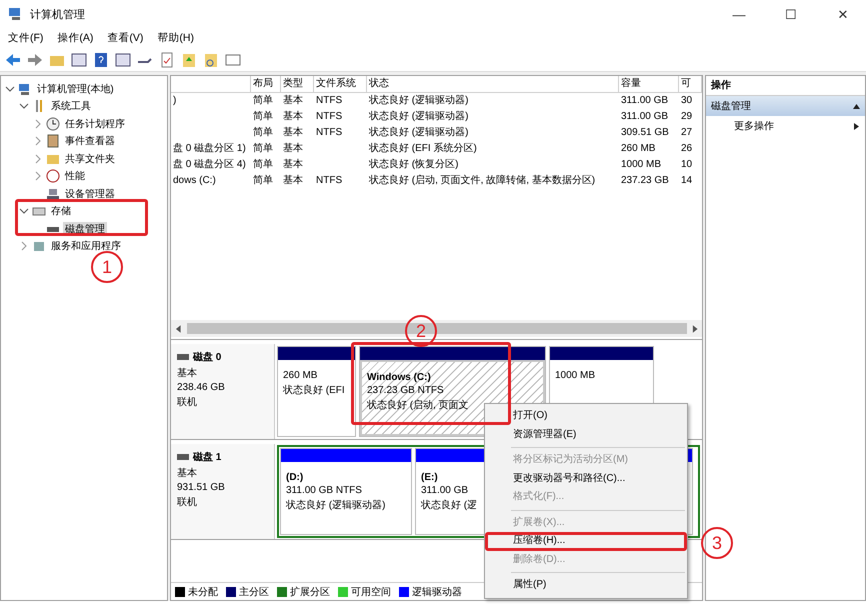  What do you see at coordinates (75, 176) in the screenshot?
I see `tree-item: 性能` at bounding box center [75, 176].